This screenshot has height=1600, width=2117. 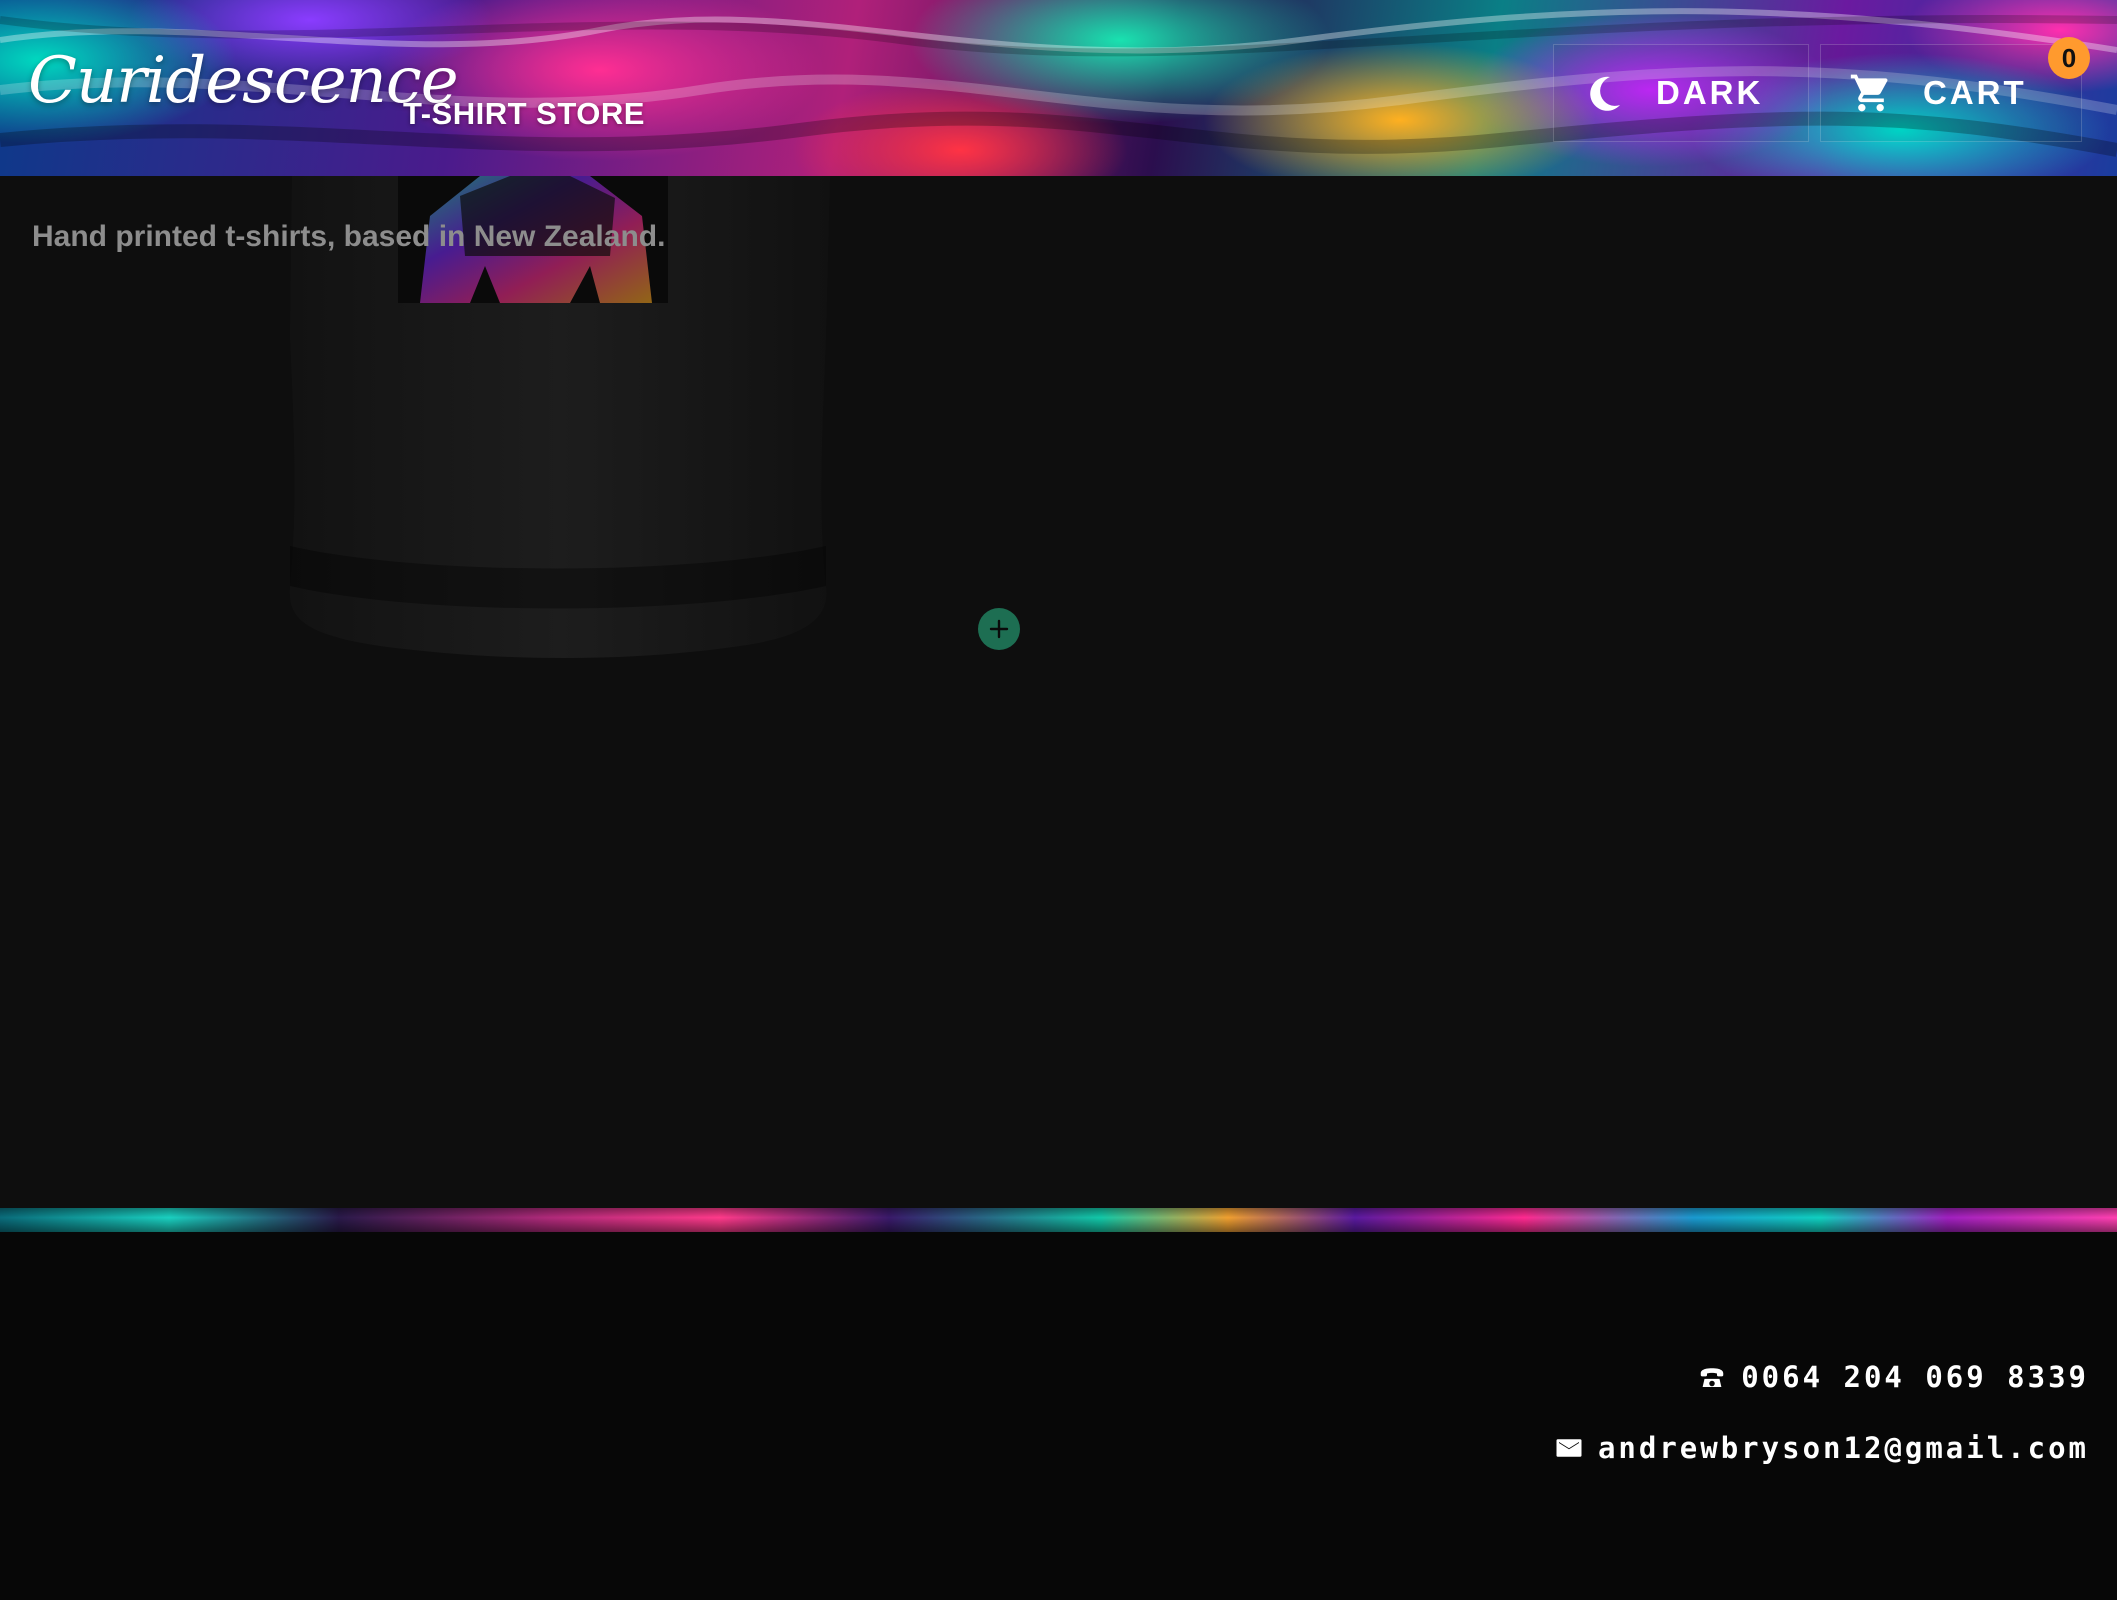 I want to click on theme-toggle-button: DARK, so click(x=1681, y=93).